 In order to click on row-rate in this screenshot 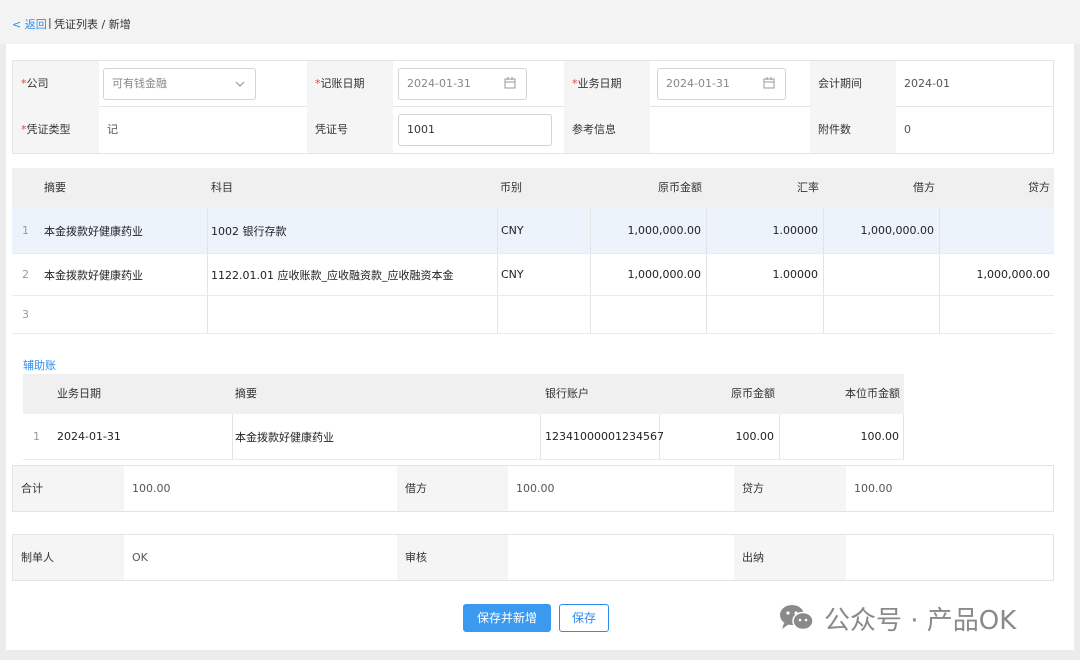, I will do `click(765, 314)`.